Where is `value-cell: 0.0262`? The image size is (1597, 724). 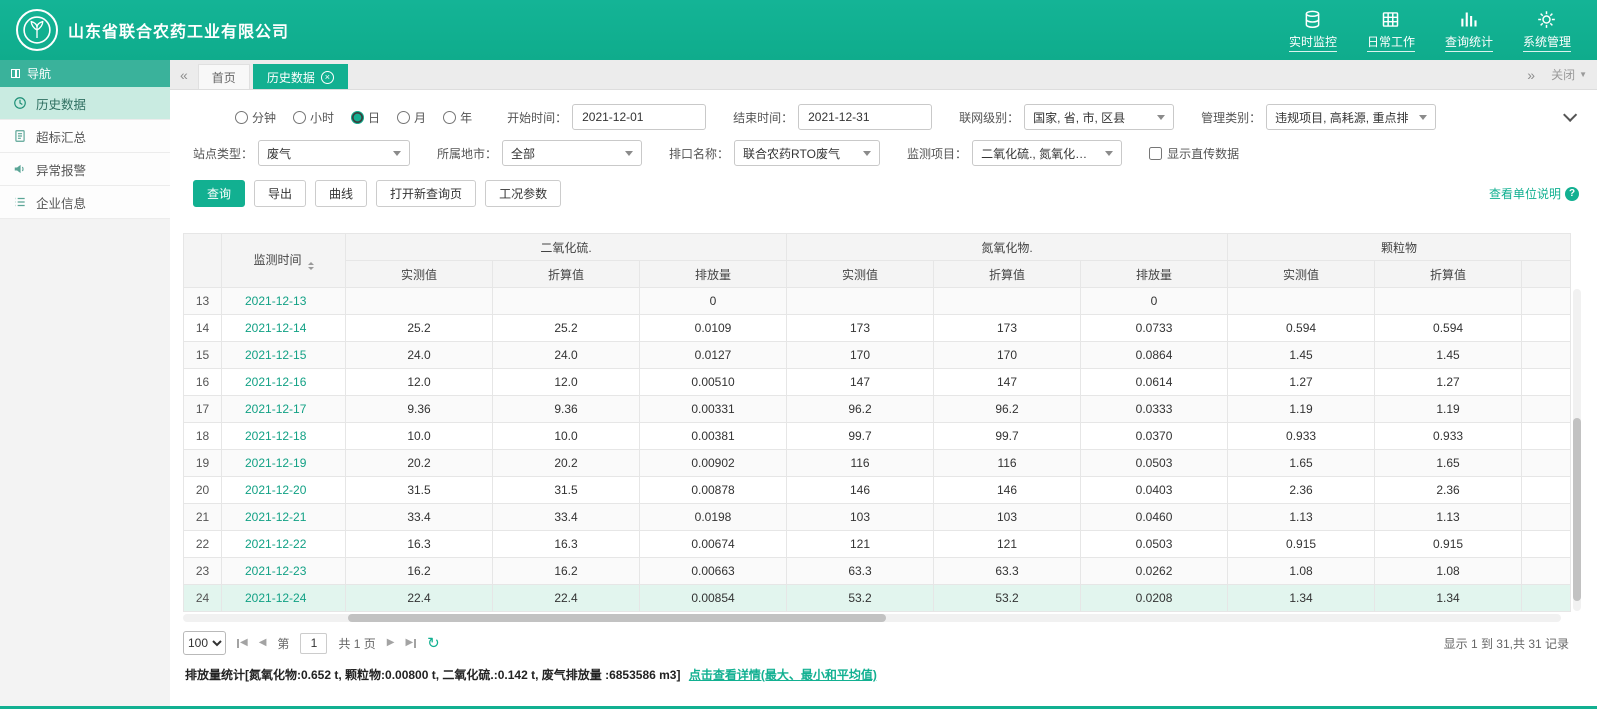
value-cell: 0.0262 is located at coordinates (1154, 571).